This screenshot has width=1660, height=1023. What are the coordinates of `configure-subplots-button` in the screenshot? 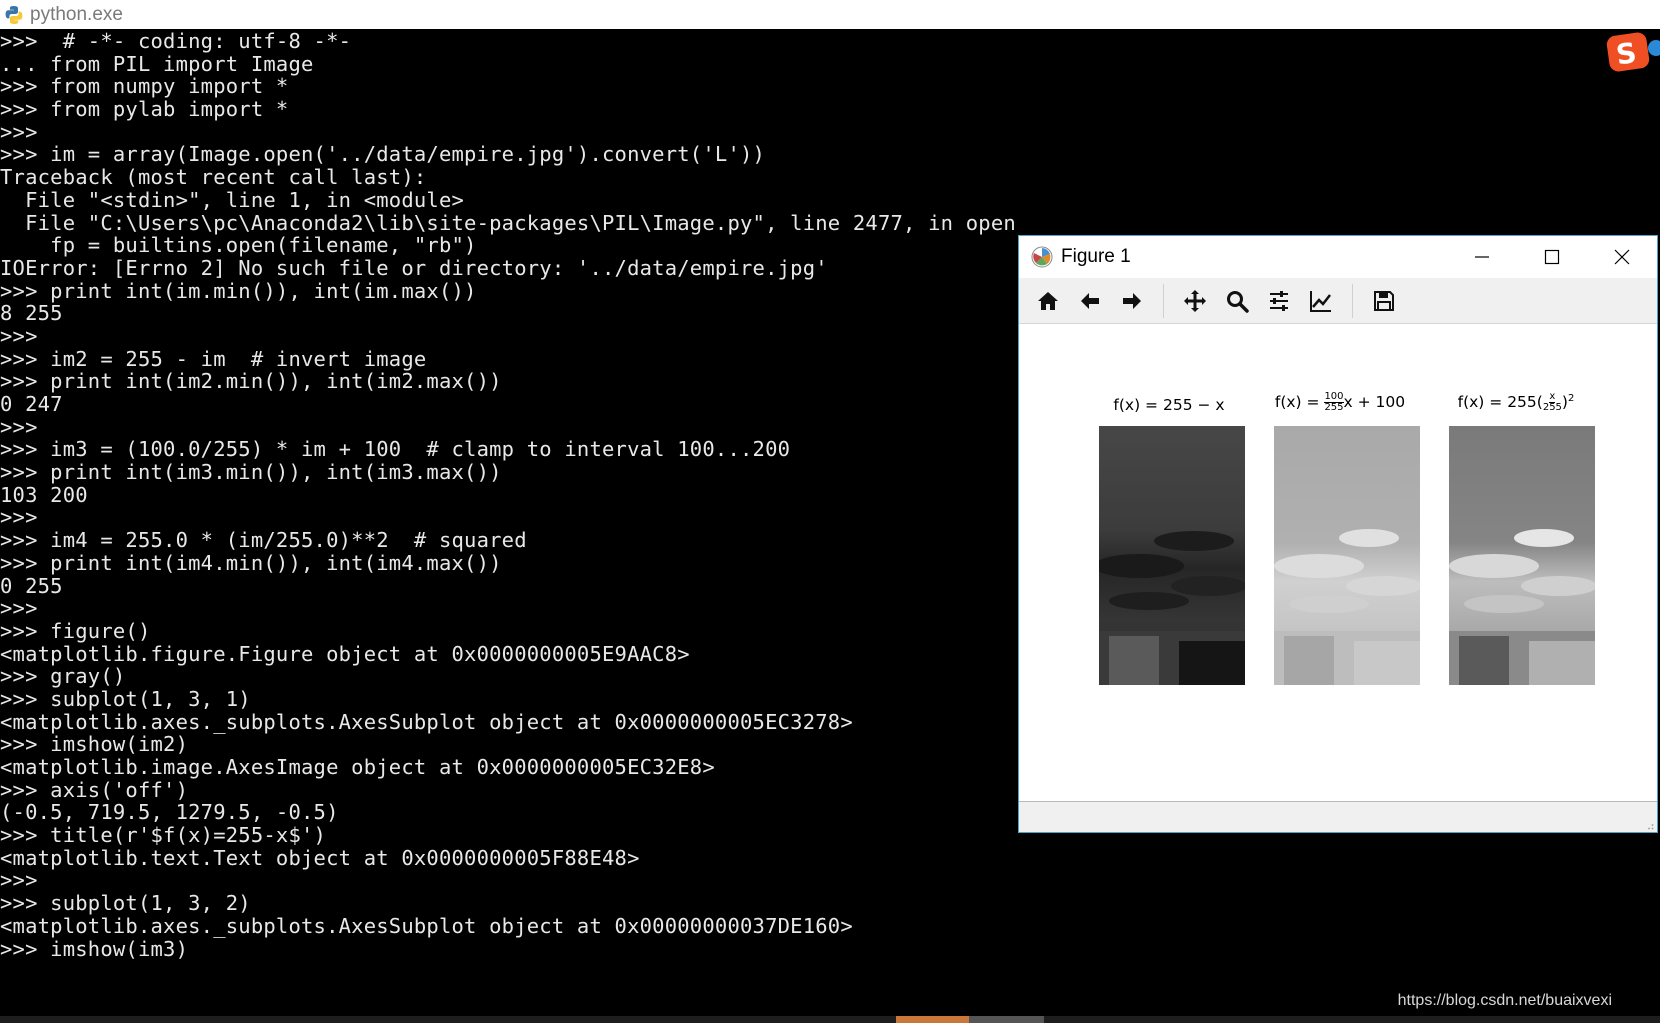 It's located at (1279, 301).